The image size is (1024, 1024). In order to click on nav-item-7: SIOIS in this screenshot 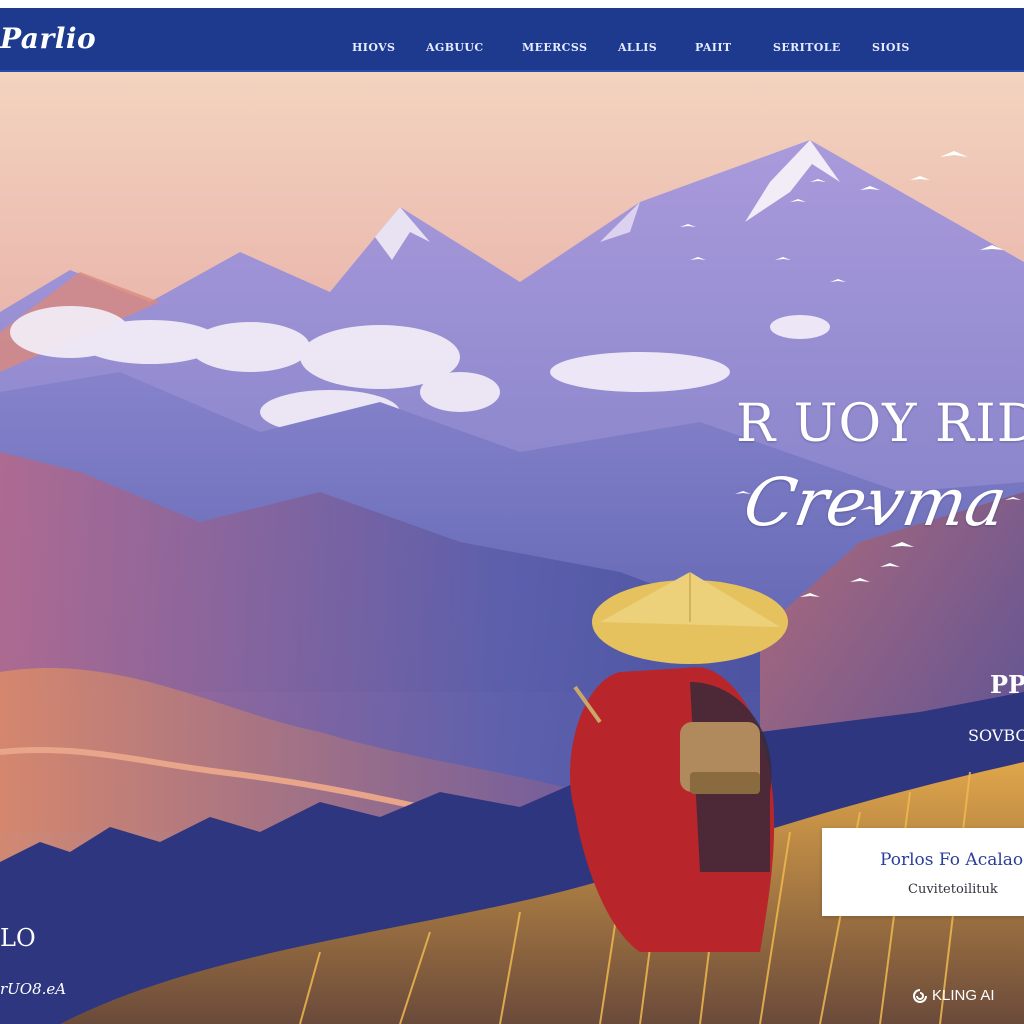, I will do `click(891, 48)`.